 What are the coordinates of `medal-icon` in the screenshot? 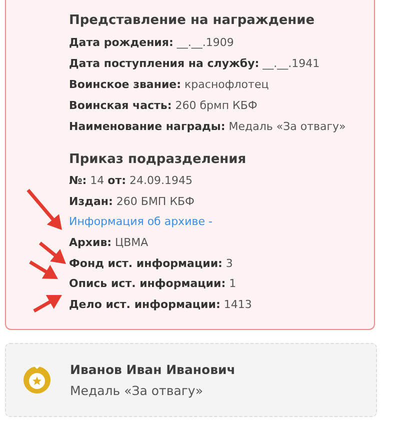 It's located at (37, 380).